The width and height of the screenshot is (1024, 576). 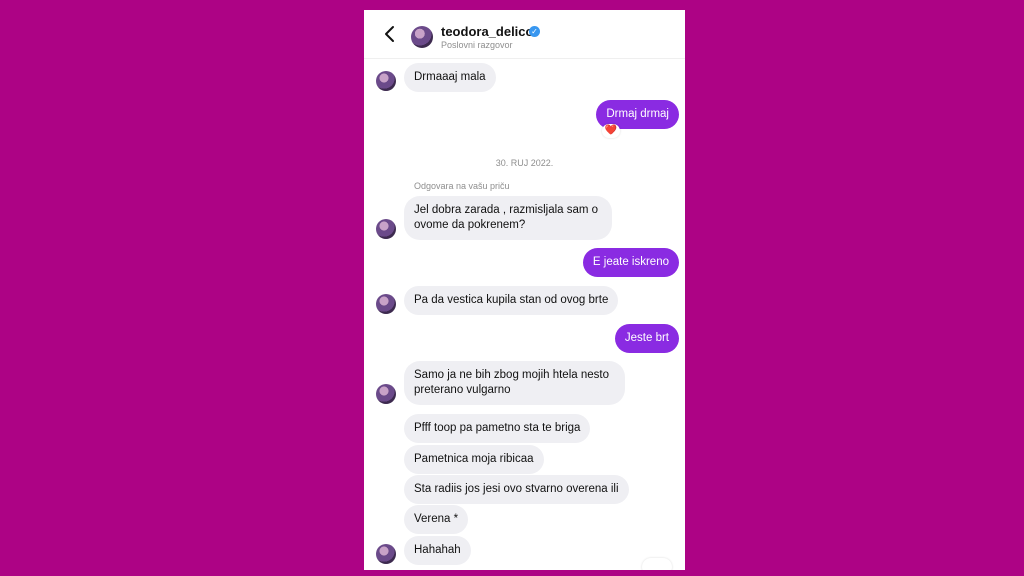 I want to click on chat-header: teodora_delicc ✓ Poslovni razgovor, so click(x=524, y=34).